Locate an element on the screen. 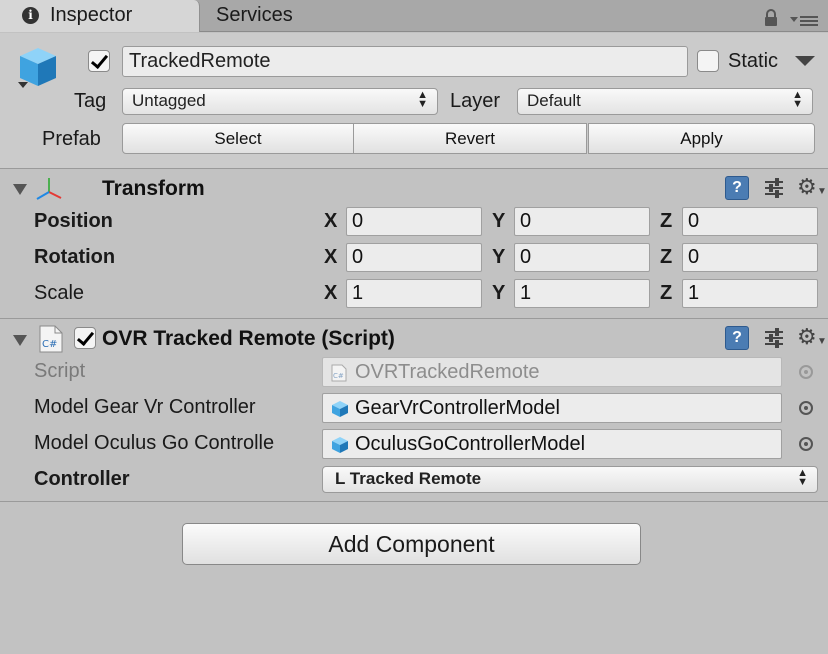 Image resolution: width=828 pixels, height=654 pixels. transform-title: Transform is located at coordinates (153, 188).